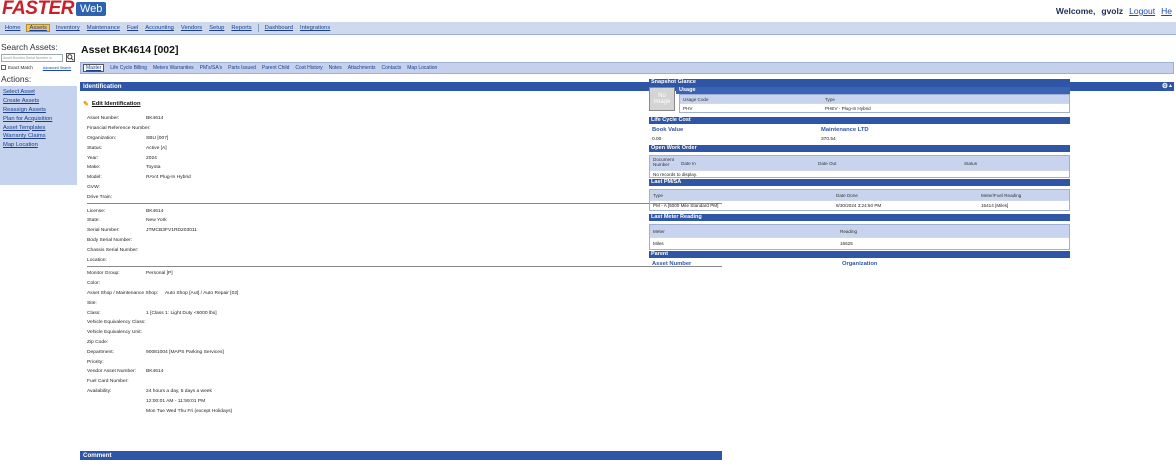 Image resolution: width=1176 pixels, height=472 pixels. What do you see at coordinates (404, 382) in the screenshot?
I see `field-row: Fuel Card Number:` at bounding box center [404, 382].